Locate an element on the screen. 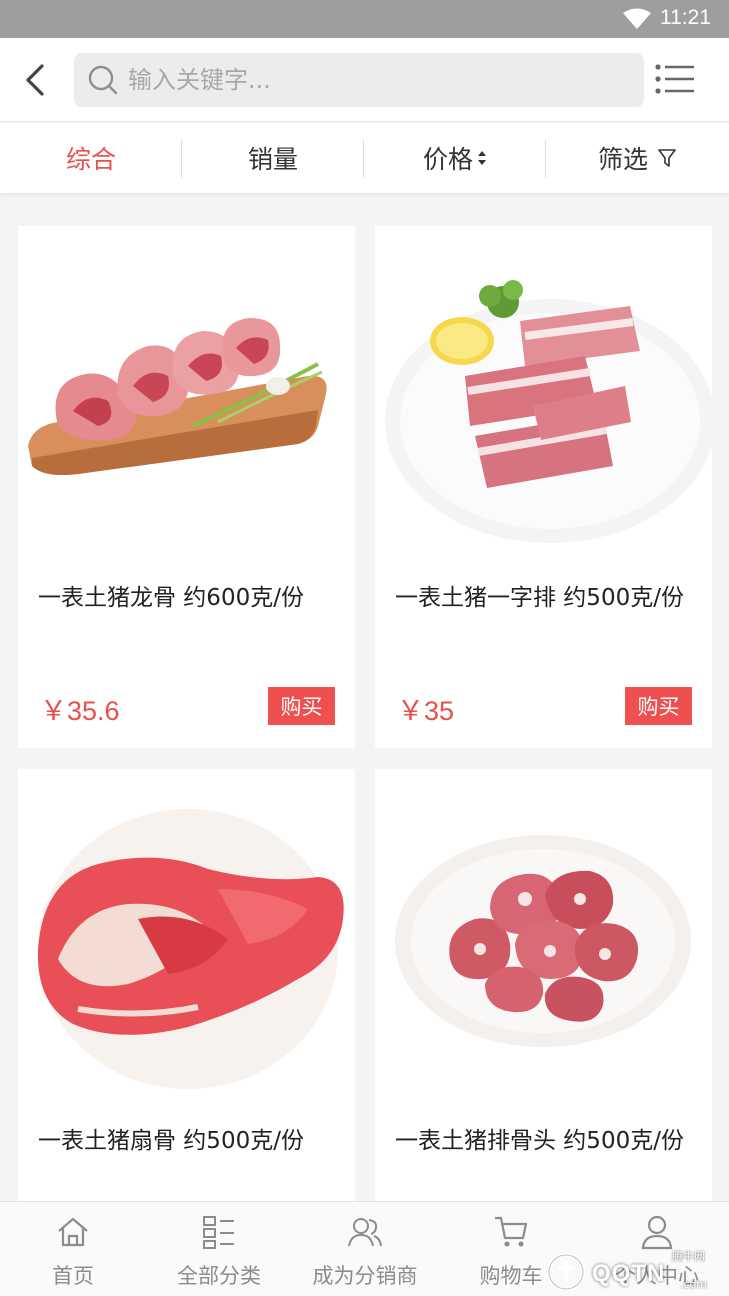  product-price: ￥35.6 is located at coordinates (80, 711).